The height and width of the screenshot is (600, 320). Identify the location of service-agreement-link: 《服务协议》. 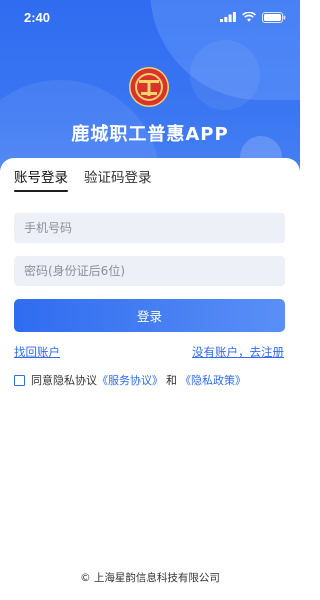
(130, 380).